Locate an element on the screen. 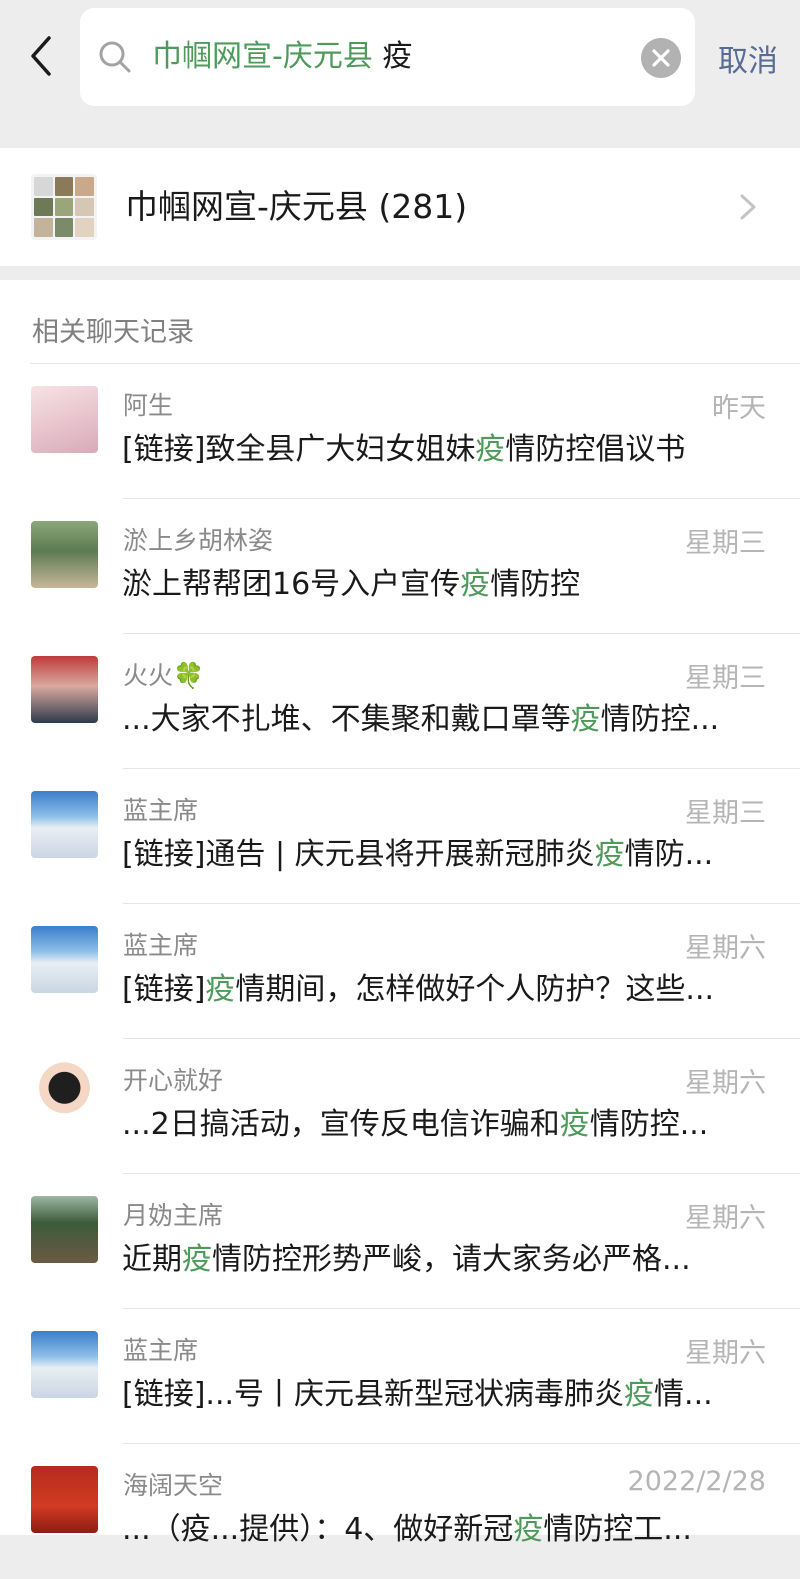 Image resolution: width=800 pixels, height=1579 pixels. search-query-group: 巾帼网宣-庆元县 is located at coordinates (262, 56).